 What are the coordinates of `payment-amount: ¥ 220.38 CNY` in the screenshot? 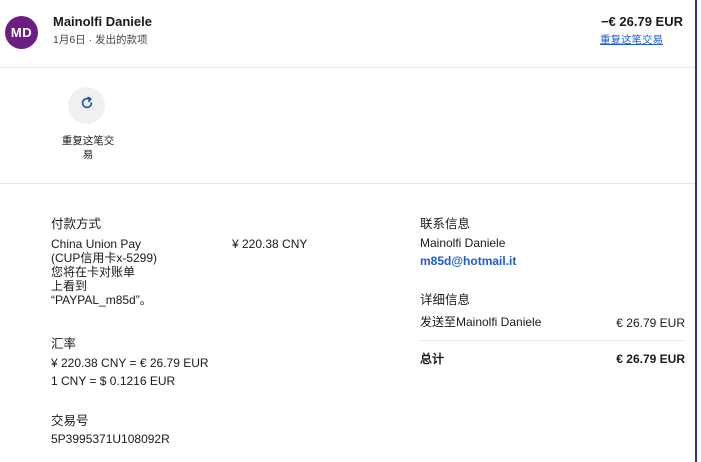 It's located at (270, 244).